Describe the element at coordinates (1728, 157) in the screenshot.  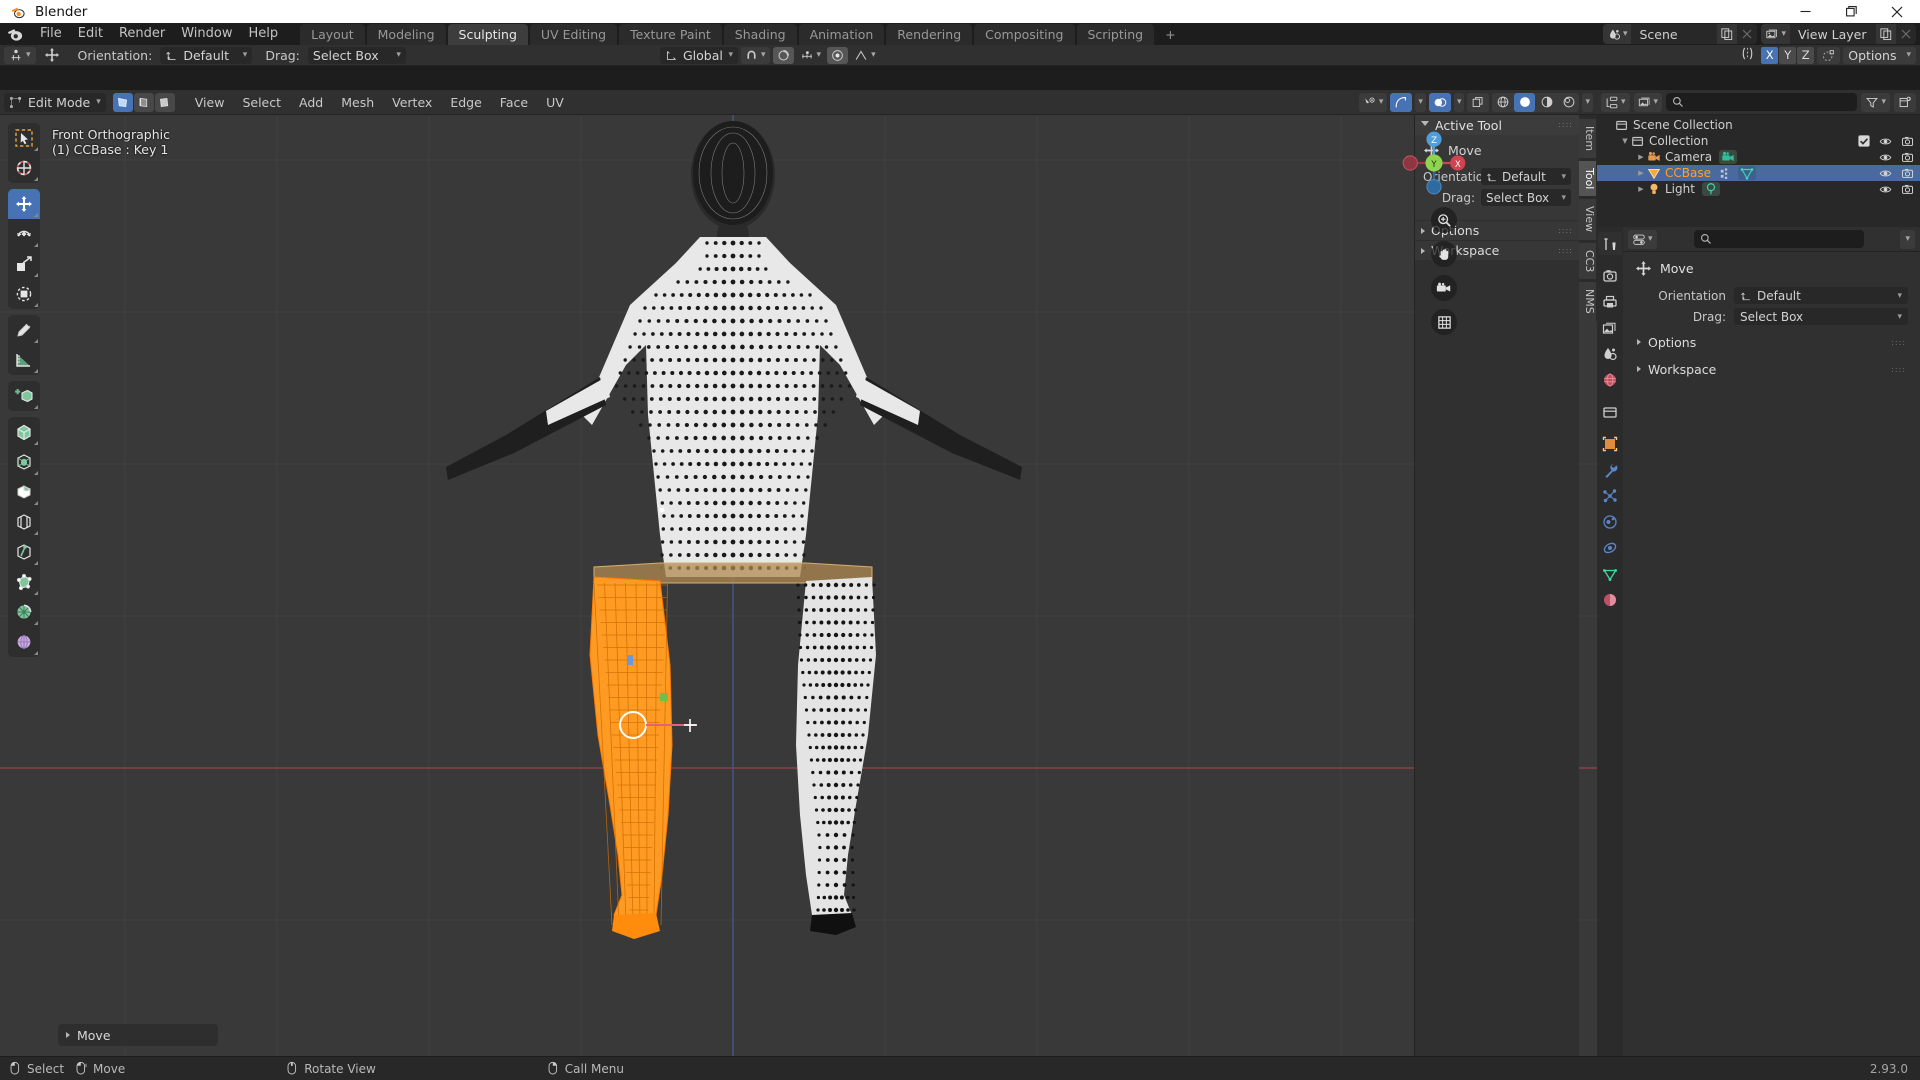
I see `camera-data-icon` at that location.